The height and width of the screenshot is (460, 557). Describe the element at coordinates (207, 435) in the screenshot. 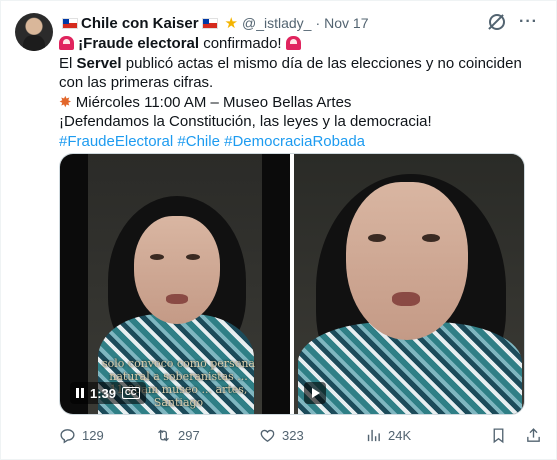

I see `repost-button: 297` at that location.